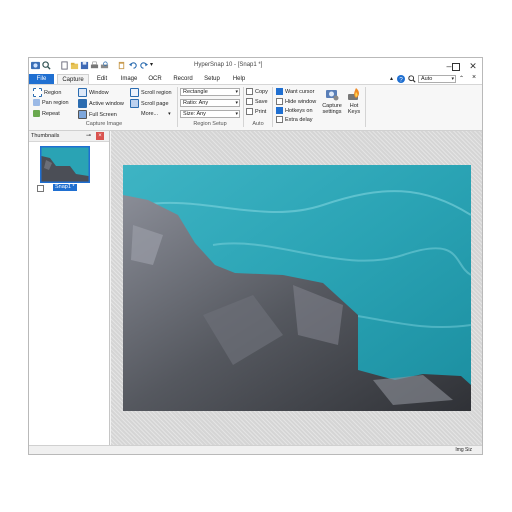  What do you see at coordinates (100, 136) in the screenshot?
I see `close-panel-button: ×` at bounding box center [100, 136].